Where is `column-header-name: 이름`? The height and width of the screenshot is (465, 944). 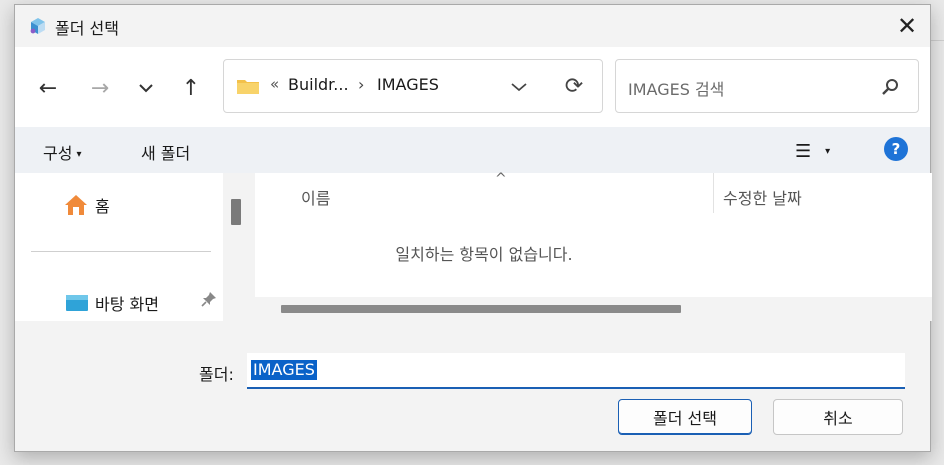 column-header-name: 이름 is located at coordinates (315, 197).